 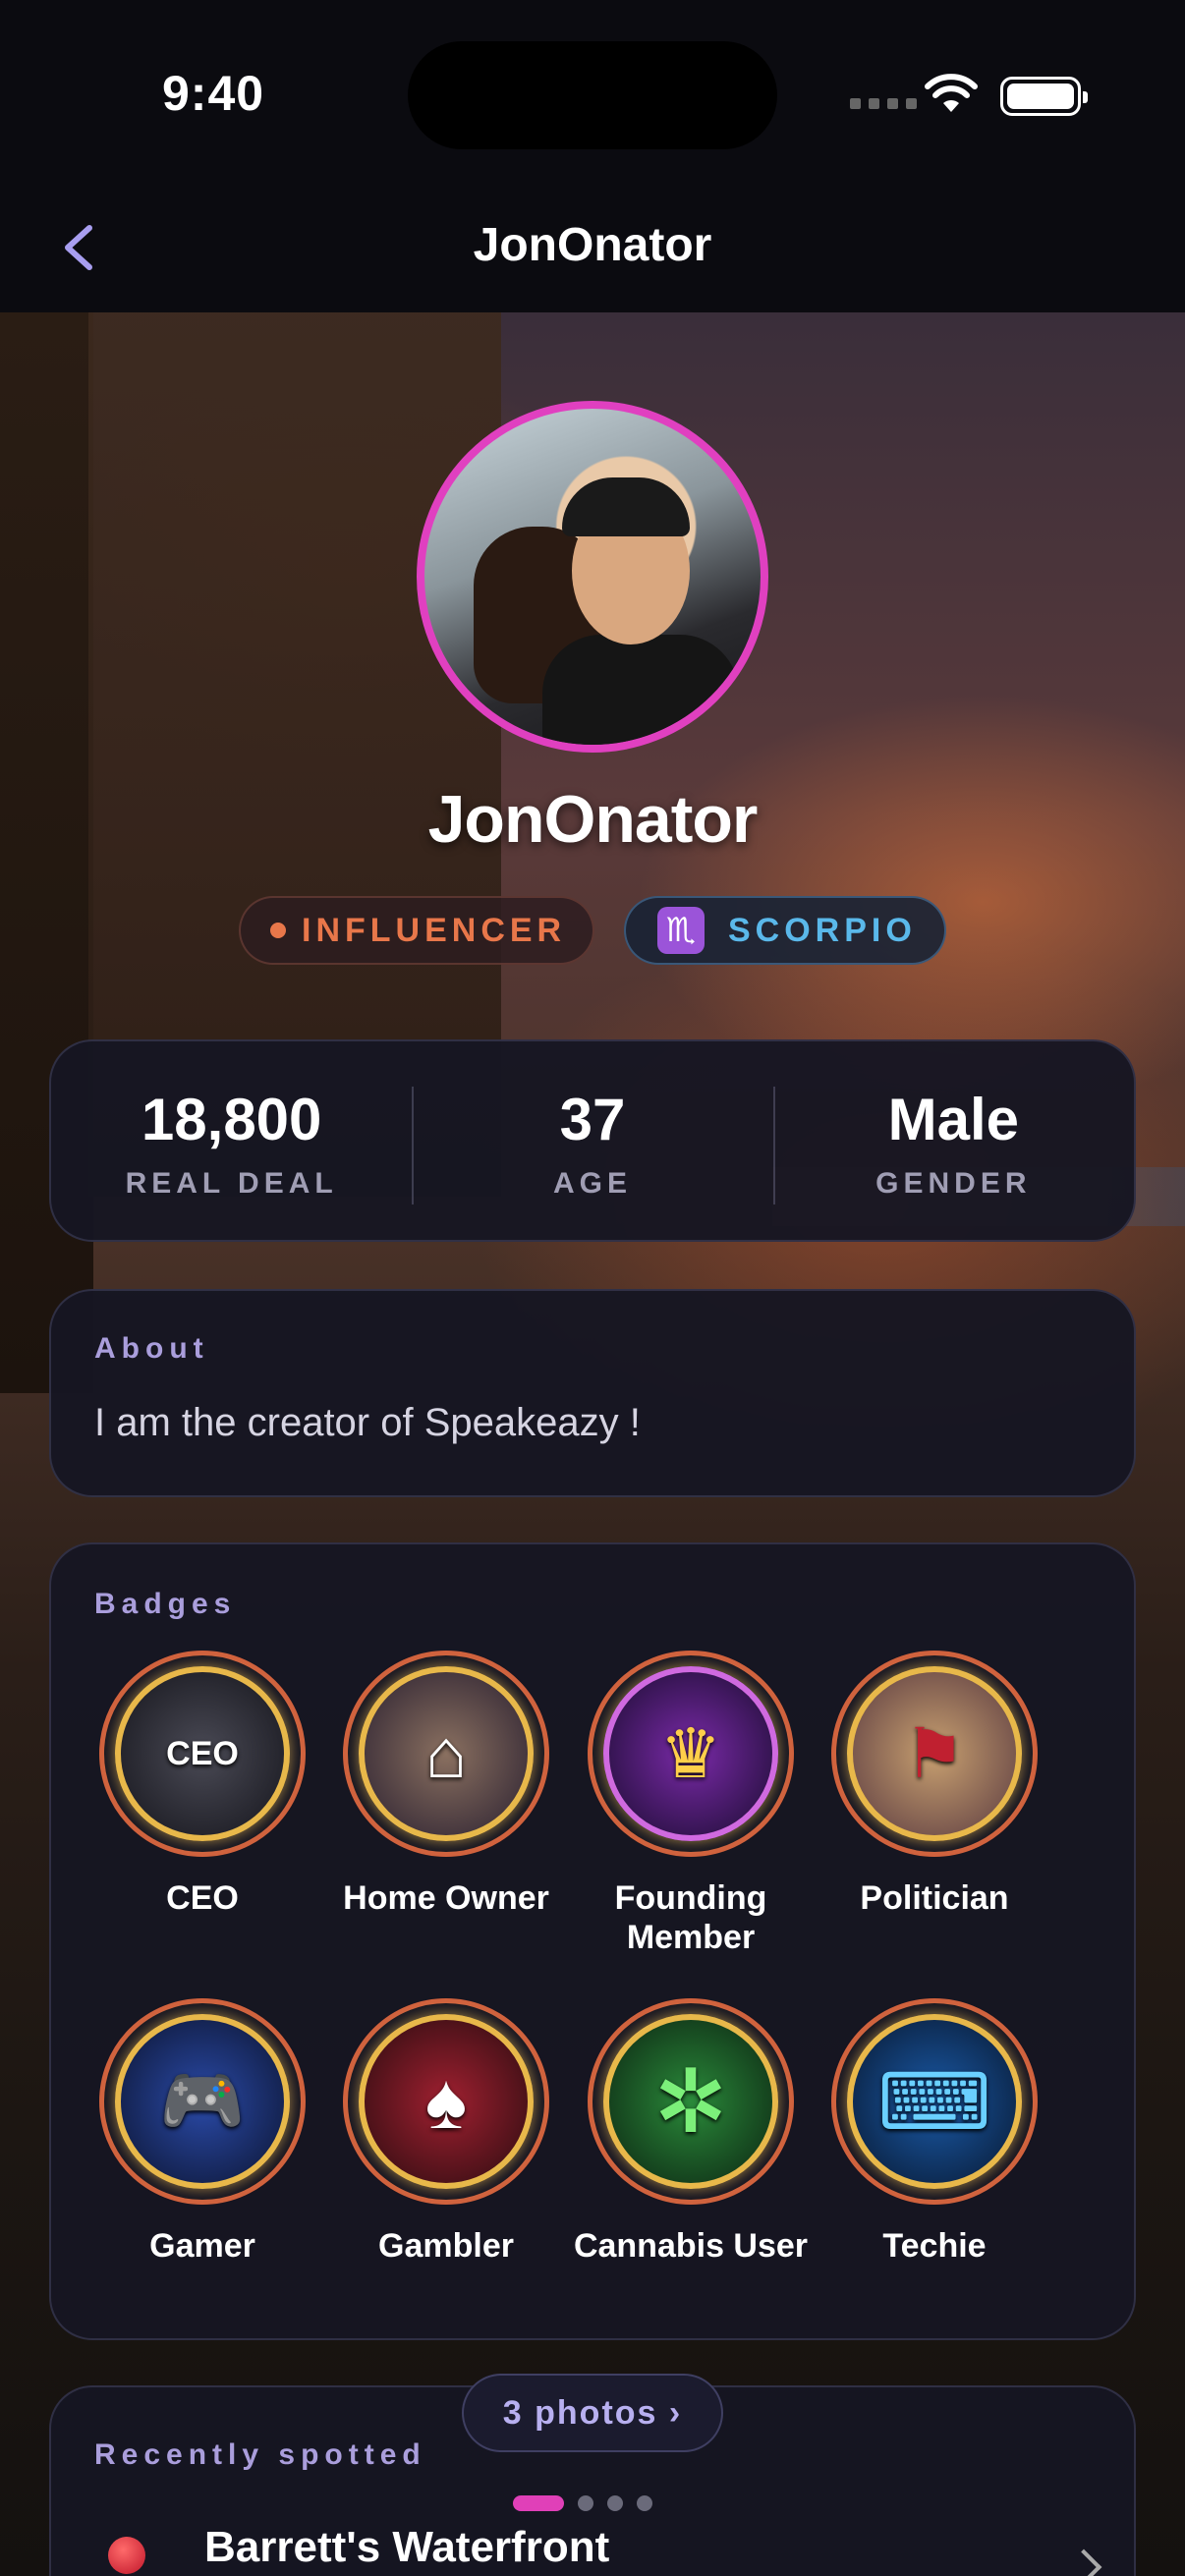 I want to click on badge-label: Gambler, so click(x=446, y=2246).